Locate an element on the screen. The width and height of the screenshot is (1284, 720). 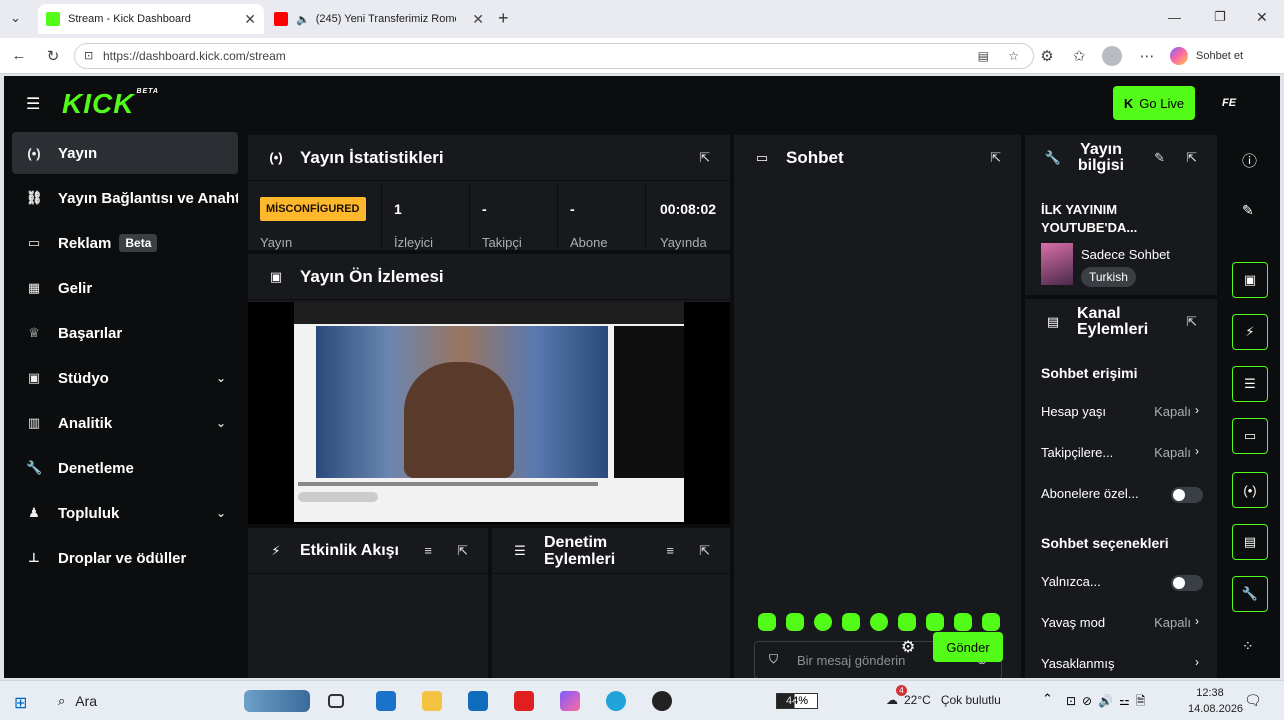
kick-logo: KICK BETA is located at coordinates (110, 104).